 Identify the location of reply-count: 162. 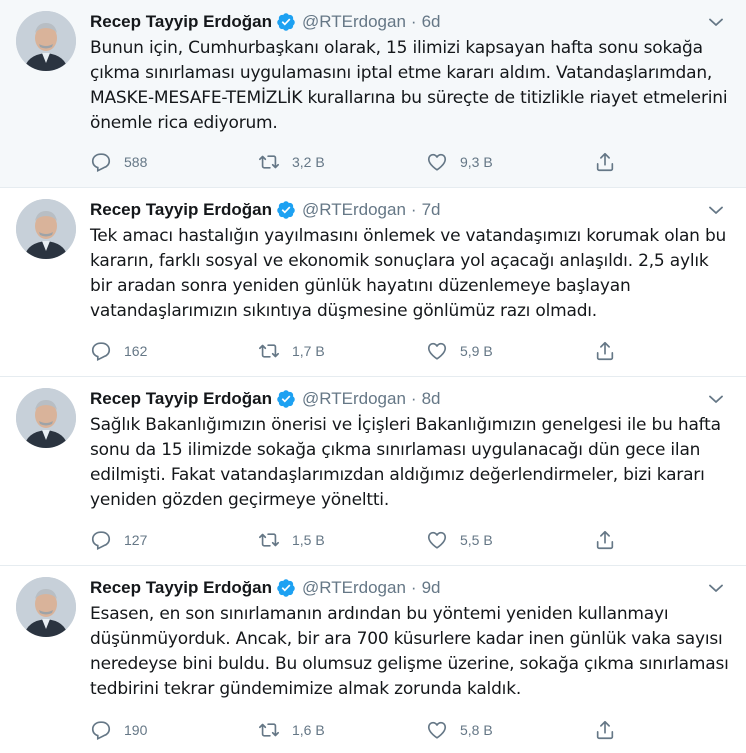
(136, 351).